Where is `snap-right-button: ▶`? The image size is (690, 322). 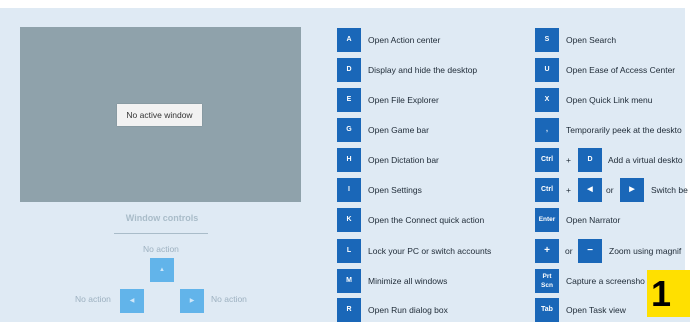
snap-right-button: ▶ is located at coordinates (192, 301).